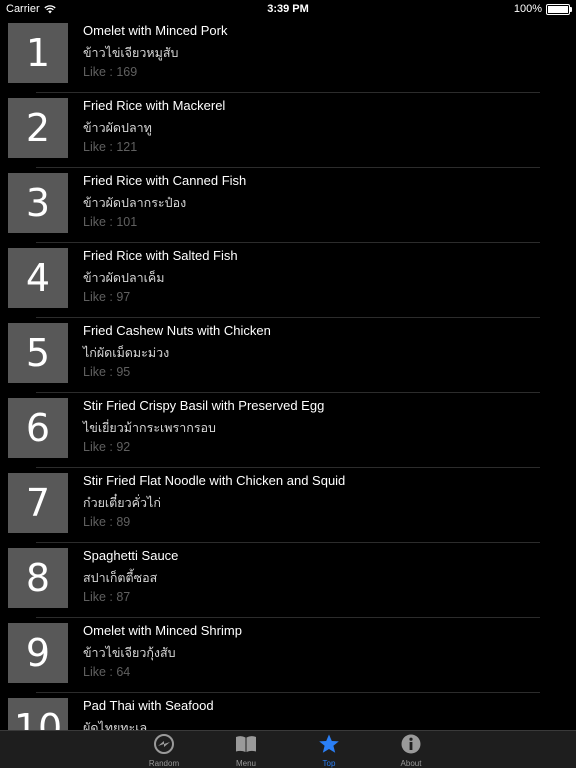  Describe the element at coordinates (154, 105) in the screenshot. I see `dish-name: Fried Rice with Mackerel` at that location.